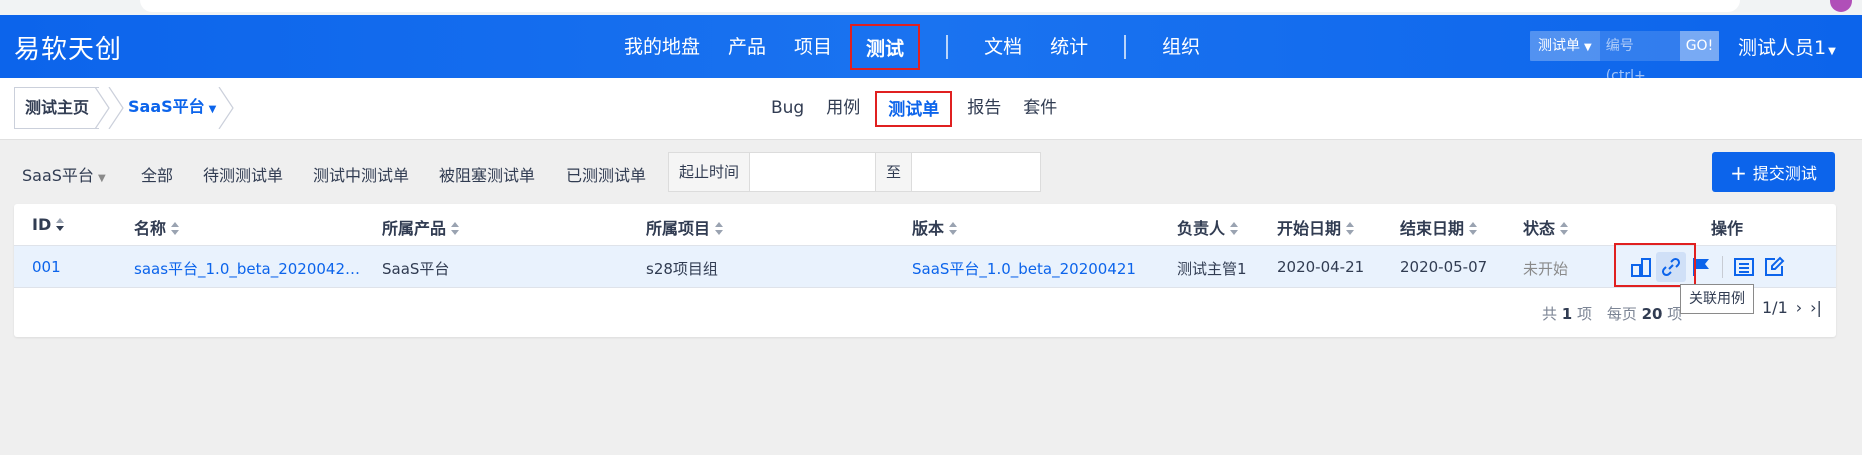 The width and height of the screenshot is (1862, 455). Describe the element at coordinates (984, 109) in the screenshot. I see `tab-report: 报告` at that location.